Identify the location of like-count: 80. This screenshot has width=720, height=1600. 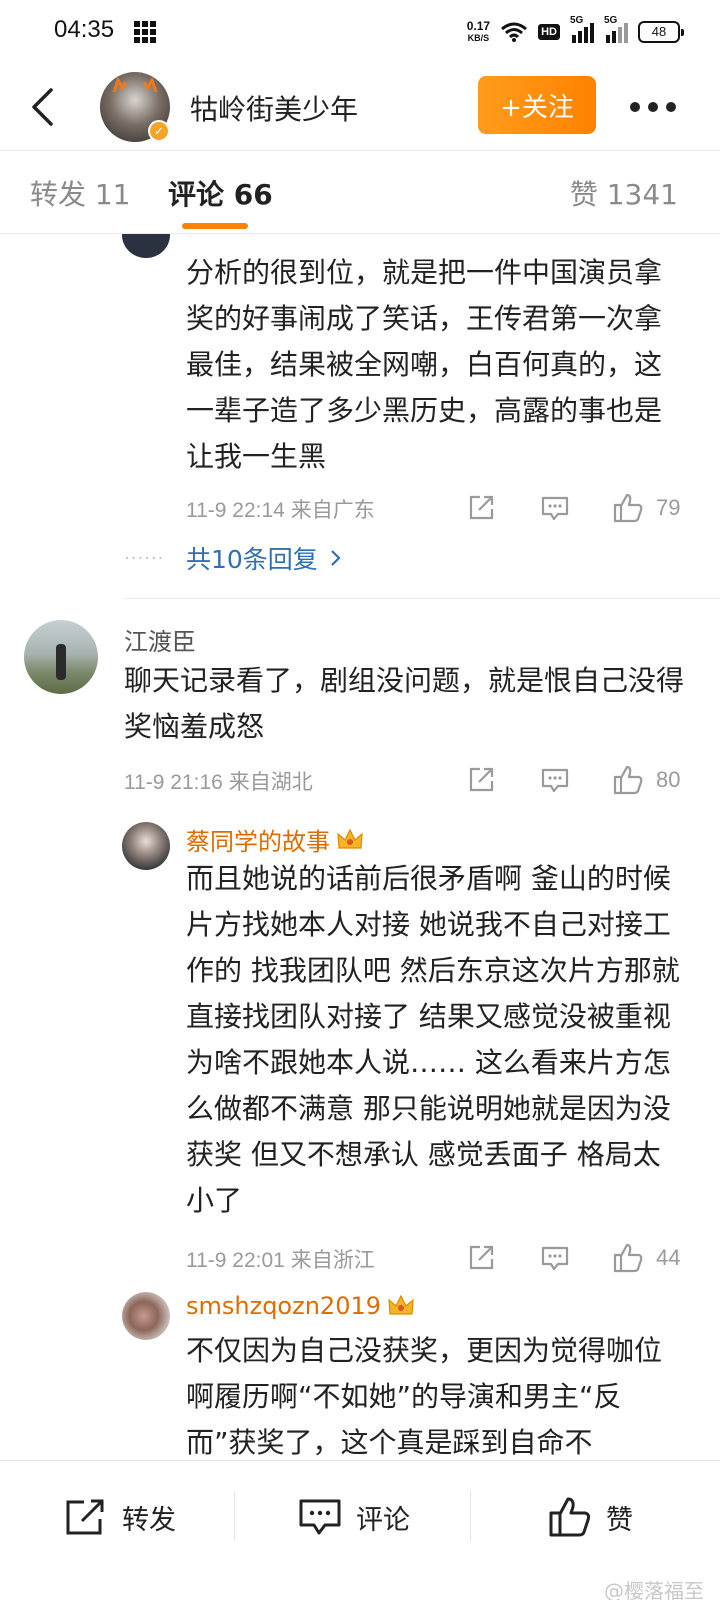
(668, 779).